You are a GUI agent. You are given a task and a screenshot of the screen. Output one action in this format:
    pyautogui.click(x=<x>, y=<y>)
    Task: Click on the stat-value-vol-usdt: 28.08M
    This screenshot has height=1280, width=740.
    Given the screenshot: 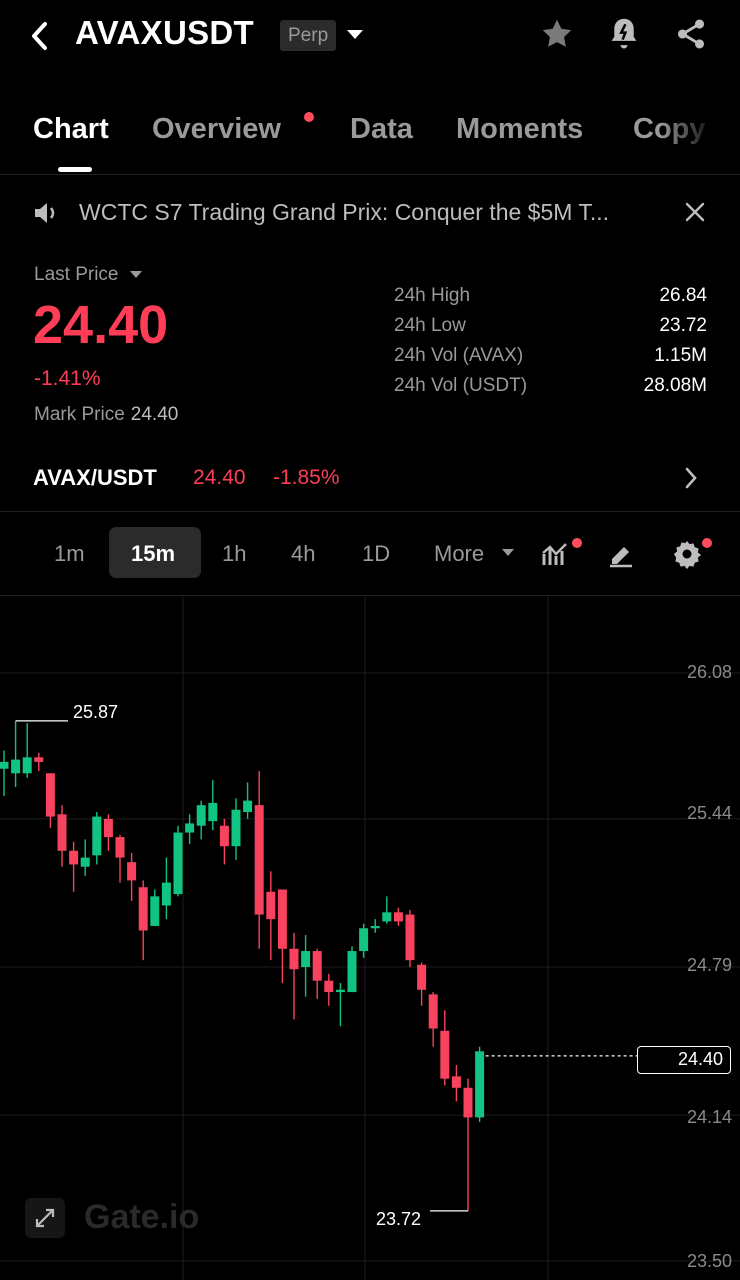 What is the action you would take?
    pyautogui.click(x=675, y=385)
    